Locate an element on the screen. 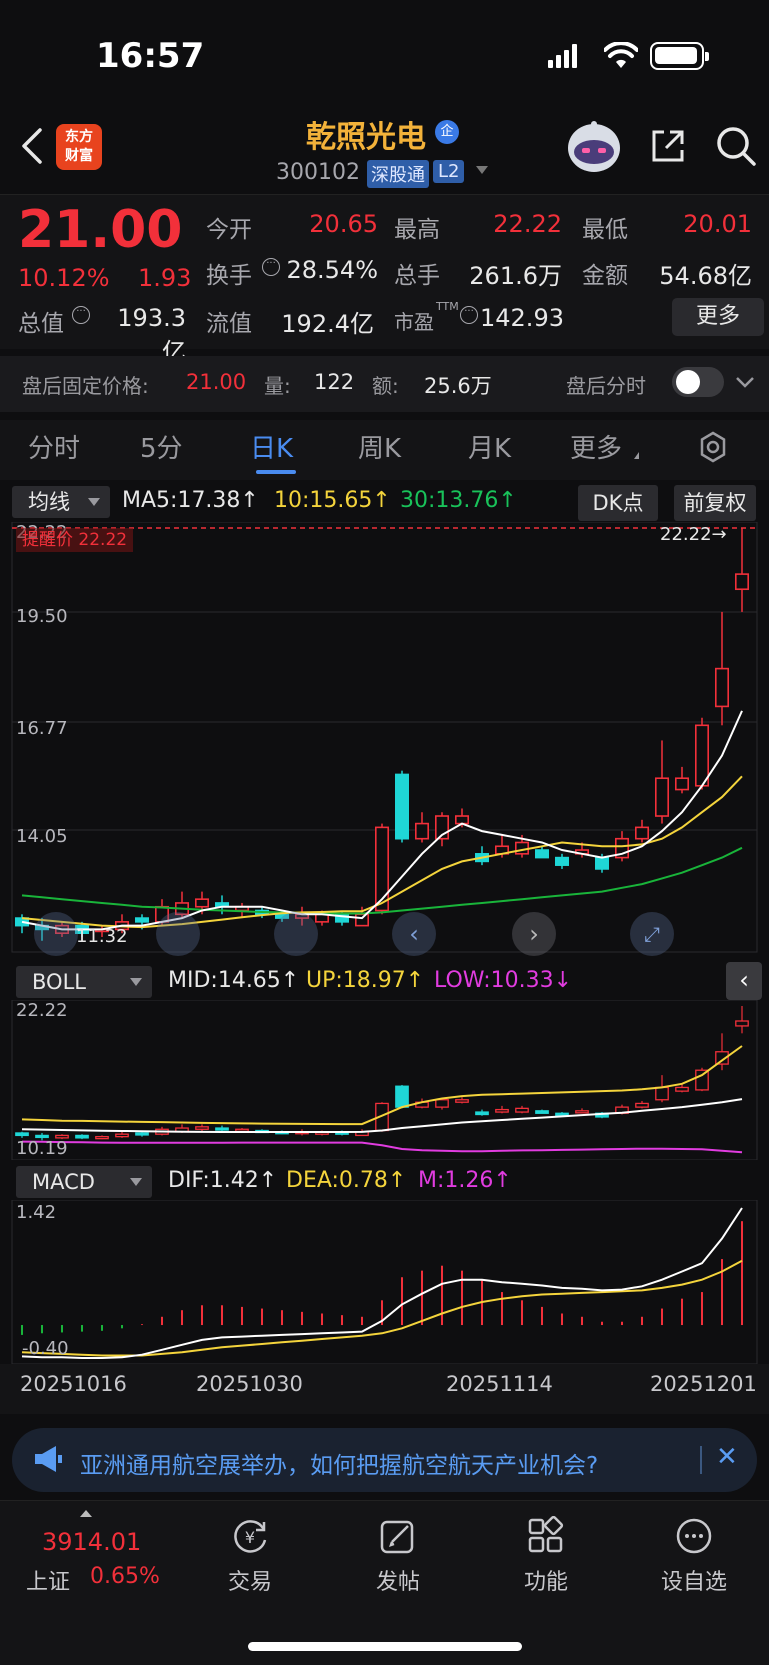 Image resolution: width=769 pixels, height=1665 pixels. chevron-down-icon is located at coordinates (745, 382).